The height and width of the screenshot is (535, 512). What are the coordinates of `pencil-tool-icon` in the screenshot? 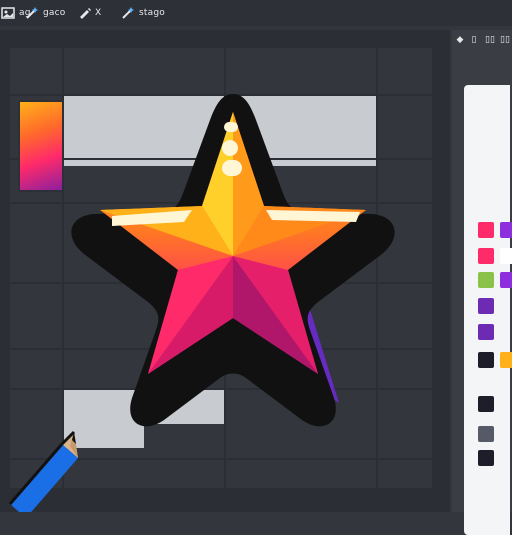 It's located at (45, 458).